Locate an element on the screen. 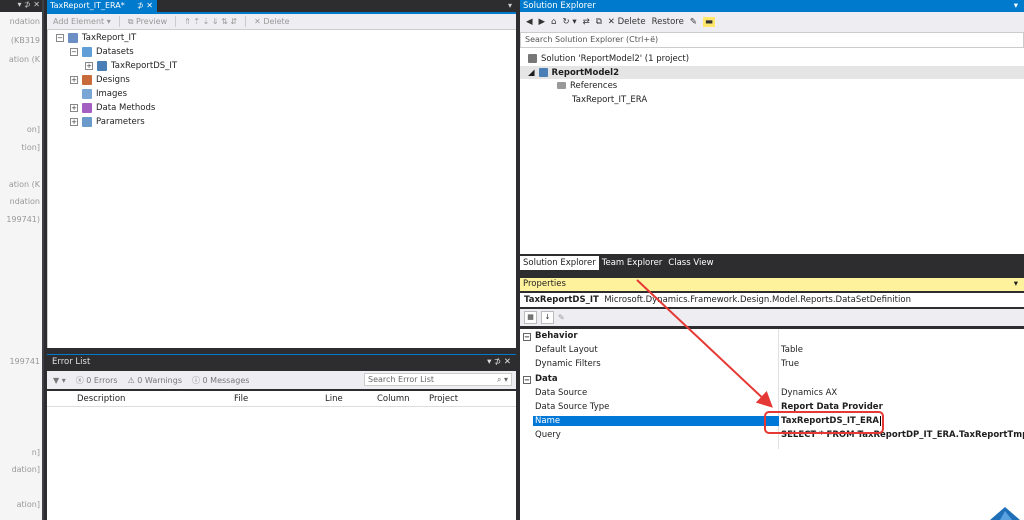  history-icon: ↻ ▾ is located at coordinates (570, 22).